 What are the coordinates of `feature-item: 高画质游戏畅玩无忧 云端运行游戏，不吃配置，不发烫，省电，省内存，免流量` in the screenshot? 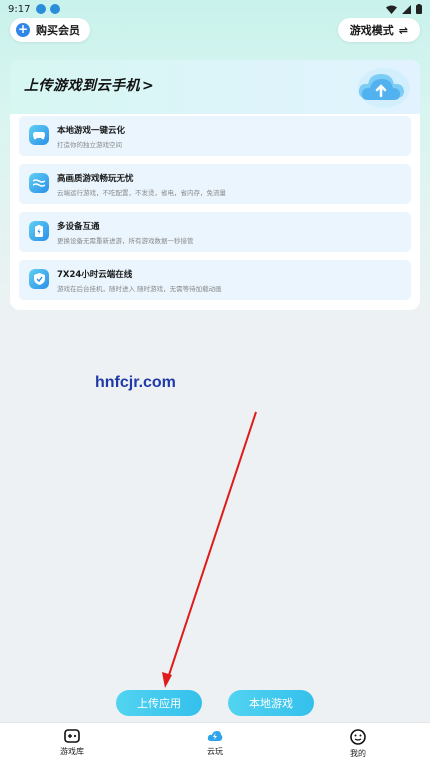 It's located at (215, 184).